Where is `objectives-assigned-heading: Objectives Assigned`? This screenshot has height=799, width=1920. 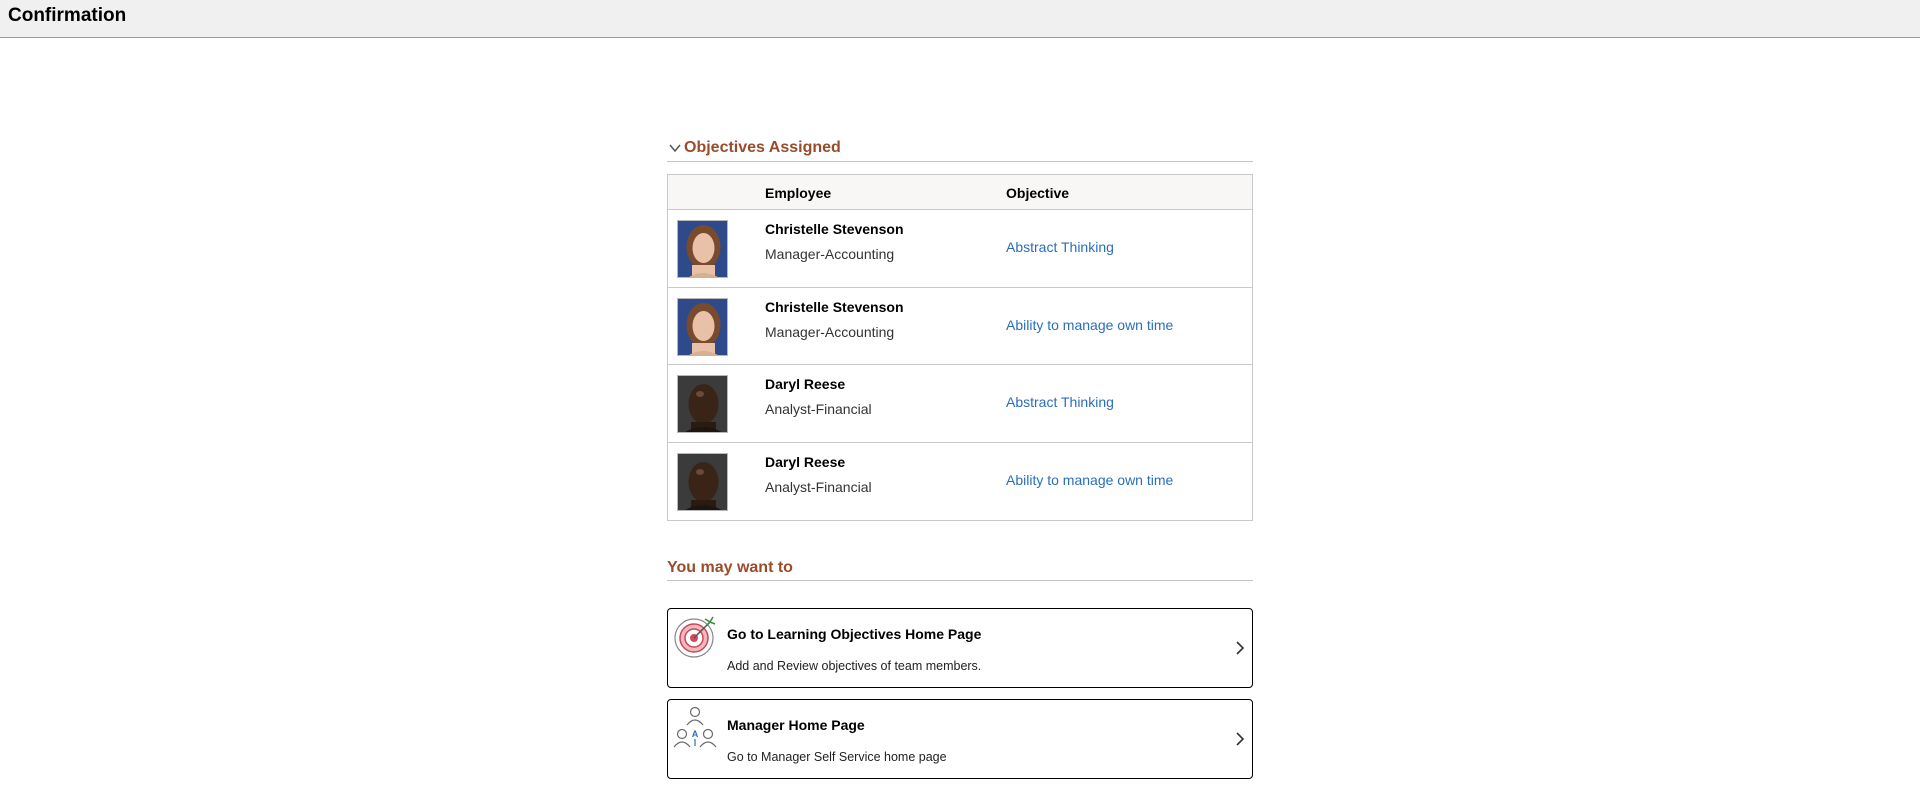
objectives-assigned-heading: Objectives Assigned is located at coordinates (762, 147).